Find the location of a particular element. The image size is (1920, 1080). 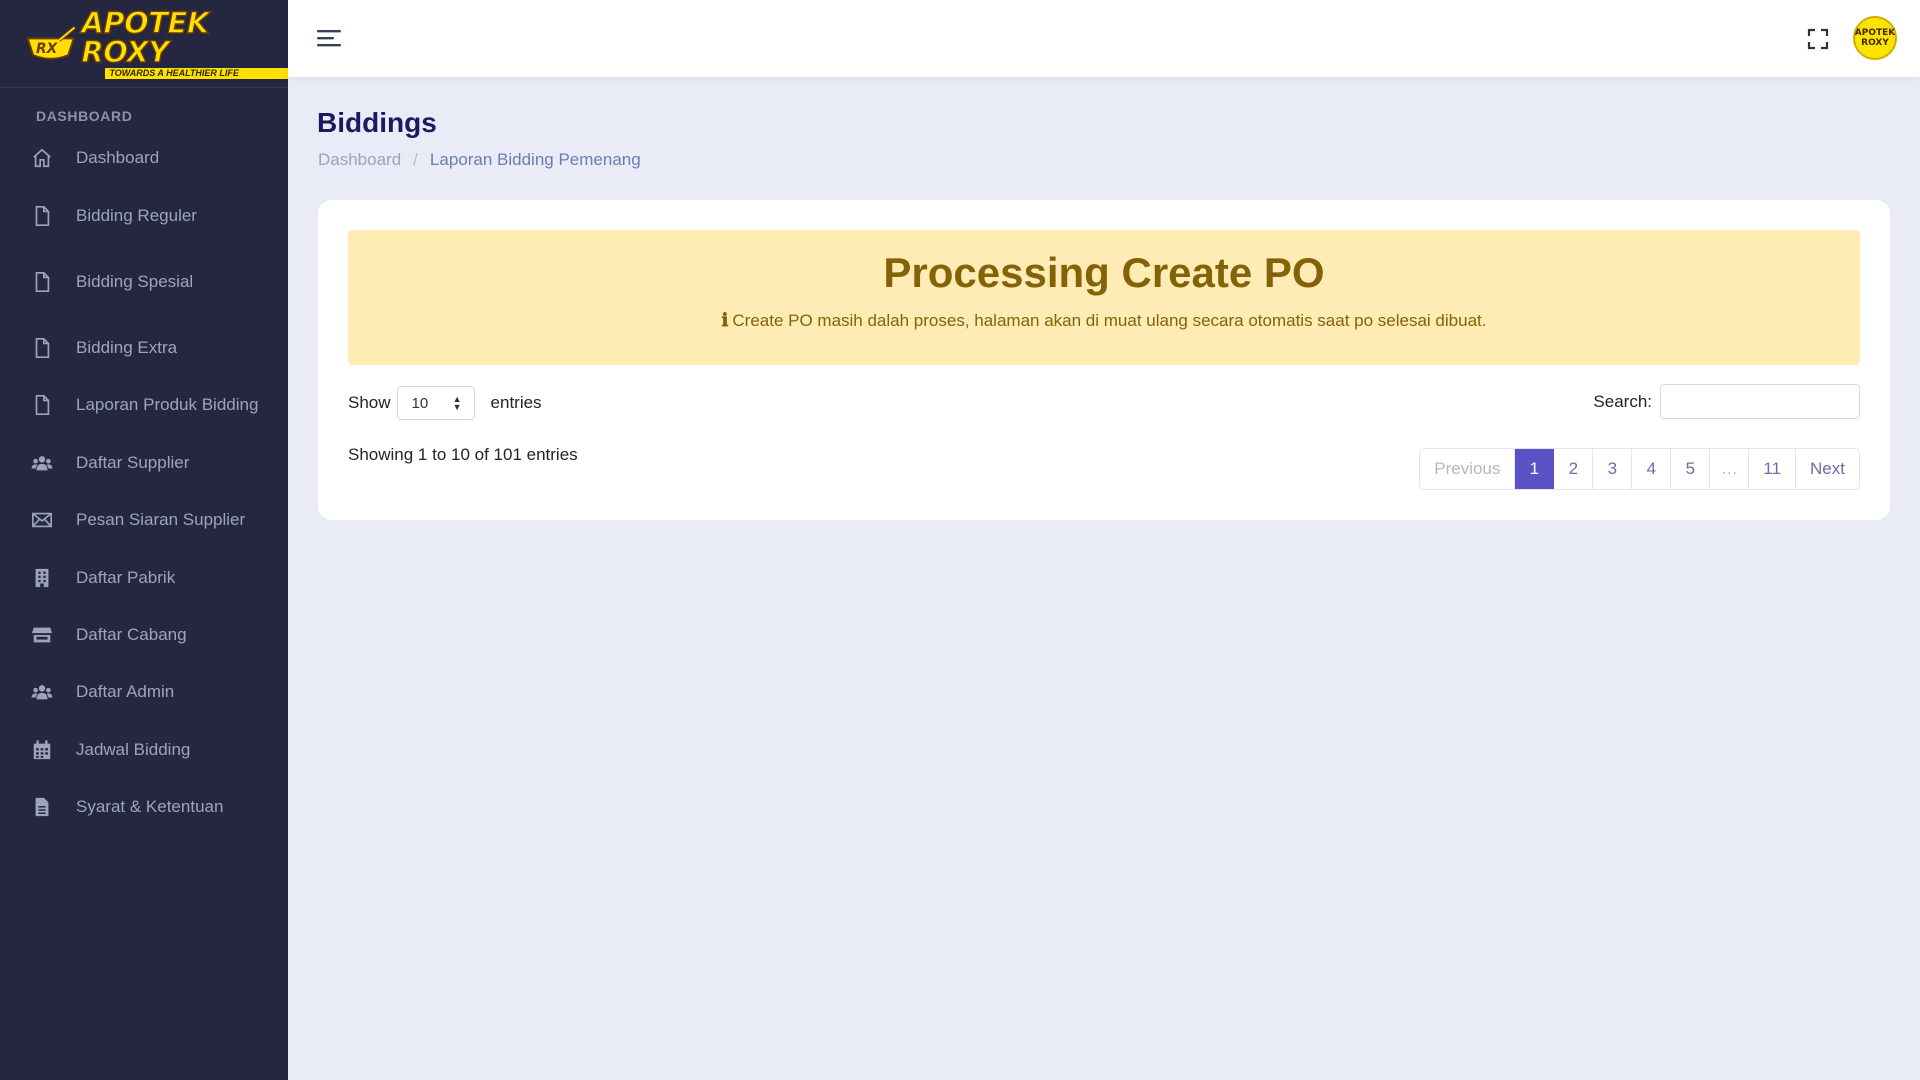

sidebar-item-syarat-ketentuan: Syarat & Ketentuan is located at coordinates (144, 807).